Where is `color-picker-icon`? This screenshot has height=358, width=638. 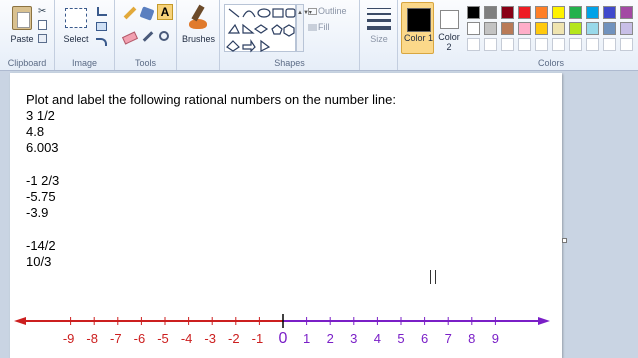 color-picker-icon is located at coordinates (148, 36).